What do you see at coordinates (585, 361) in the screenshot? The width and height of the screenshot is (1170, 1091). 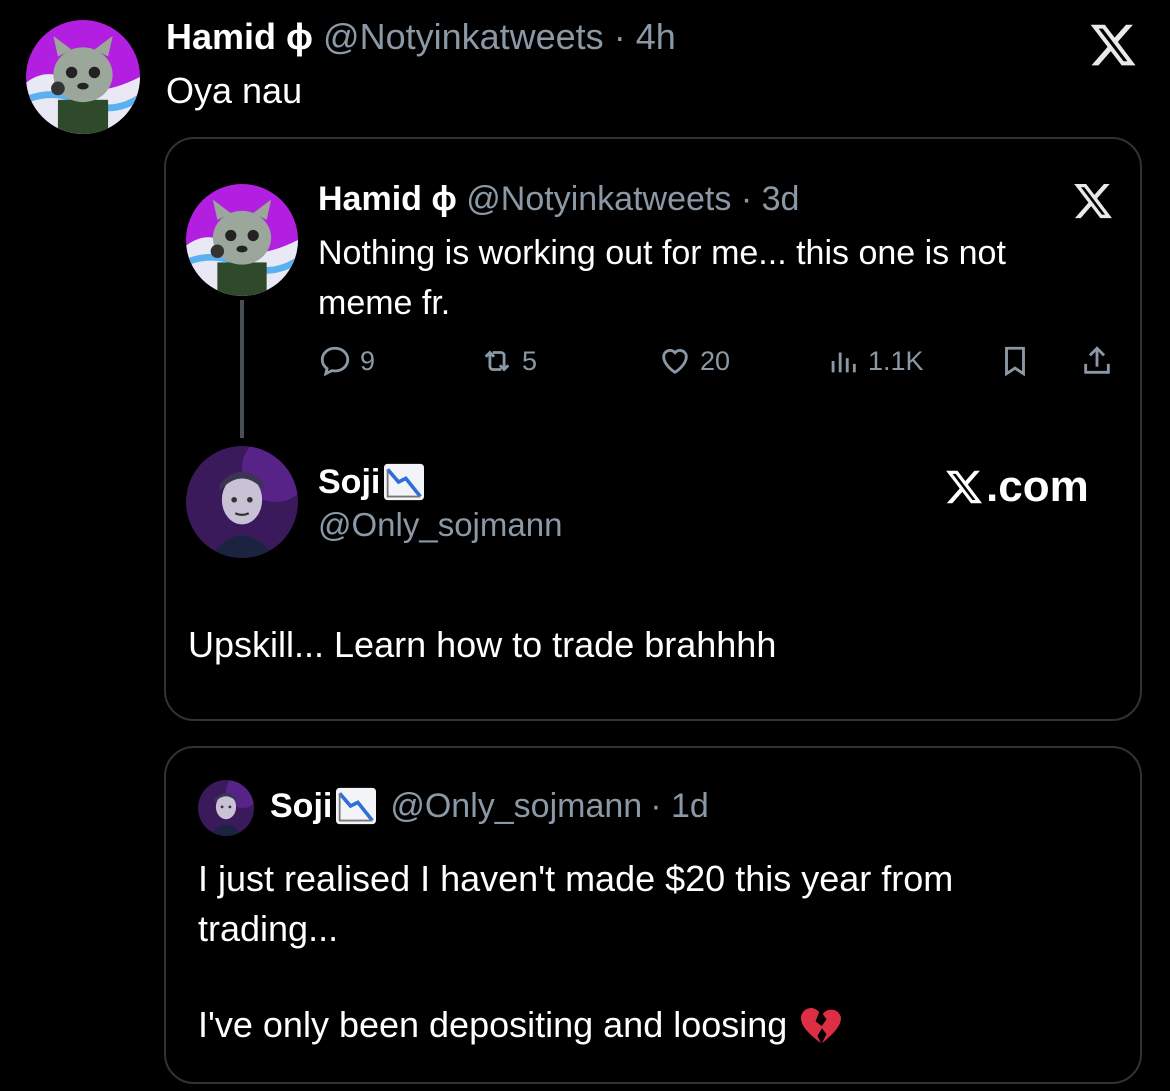 I see `tweet-actions: 9 5 20 1.1K` at bounding box center [585, 361].